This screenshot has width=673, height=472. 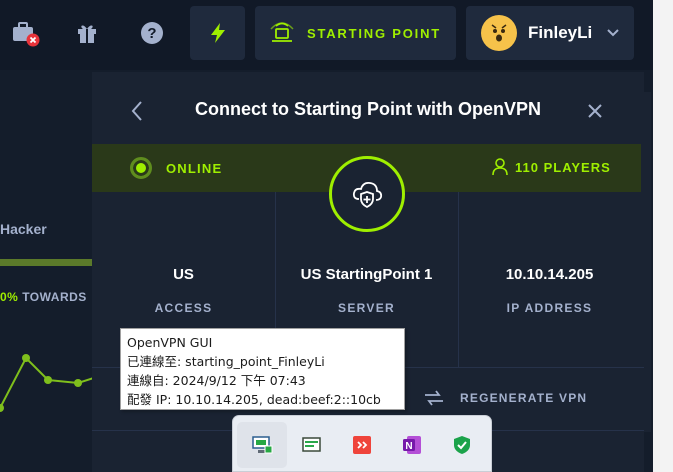 What do you see at coordinates (183, 274) in the screenshot?
I see `access-value: US` at bounding box center [183, 274].